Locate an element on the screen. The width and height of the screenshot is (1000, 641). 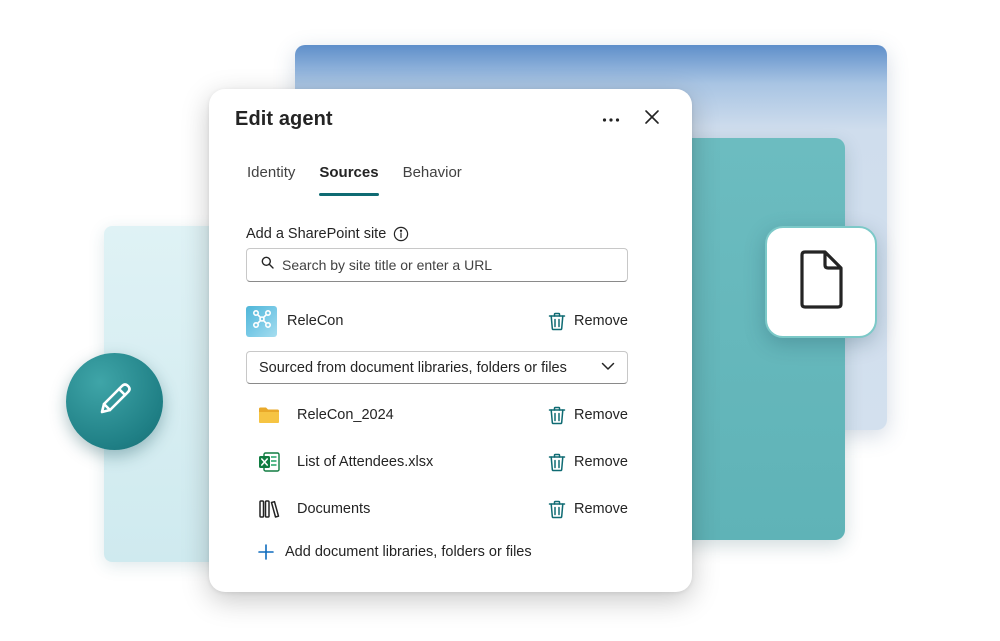
pencil-badge is located at coordinates (114, 401).